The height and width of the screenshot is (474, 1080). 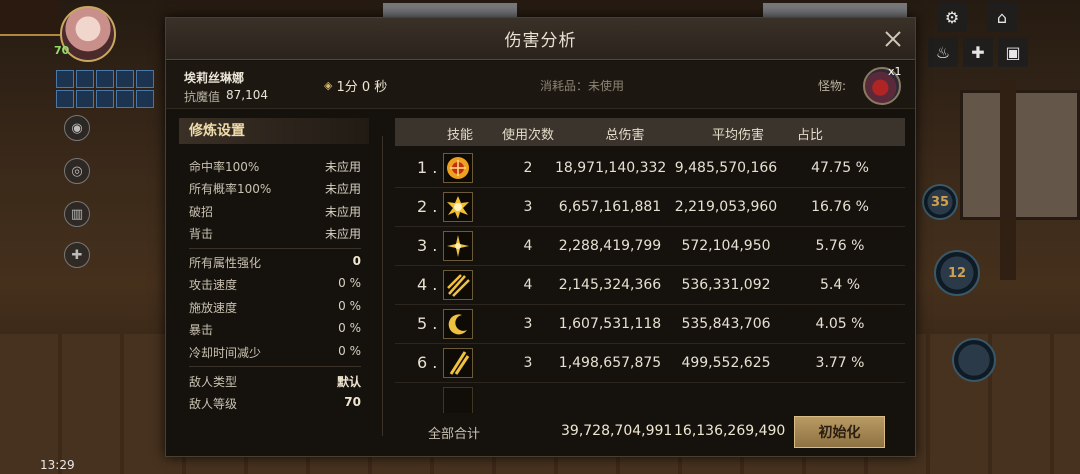 What do you see at coordinates (650, 363) in the screenshot?
I see `table-row: 6 . 3 1,498,657,875 499,552,625 3.77 %` at bounding box center [650, 363].